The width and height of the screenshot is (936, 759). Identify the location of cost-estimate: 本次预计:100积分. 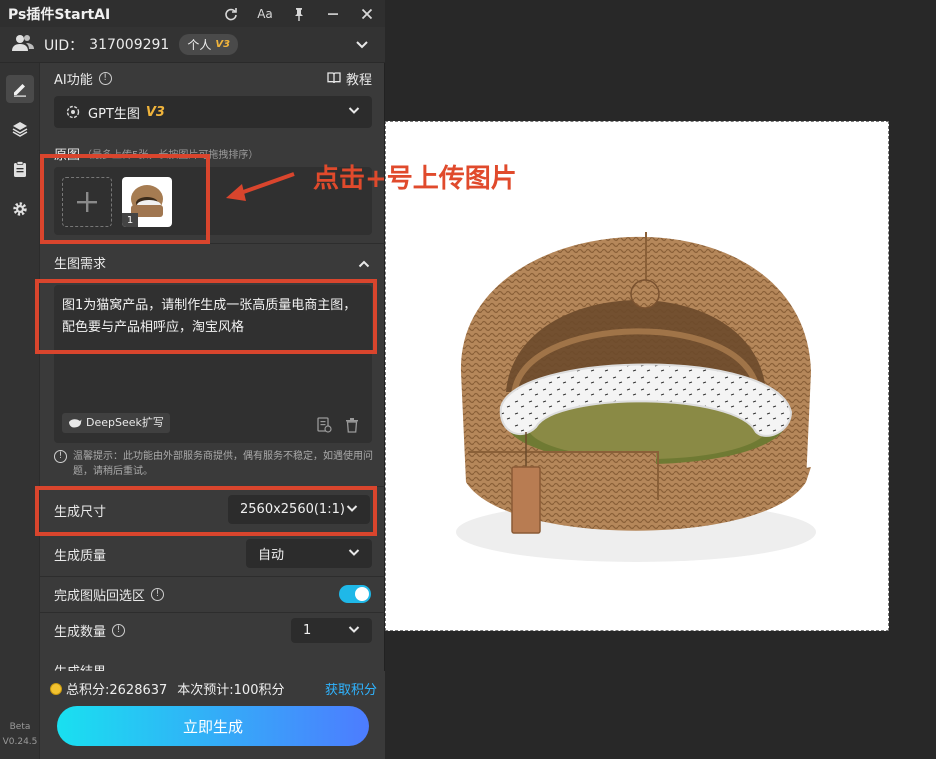
(231, 690).